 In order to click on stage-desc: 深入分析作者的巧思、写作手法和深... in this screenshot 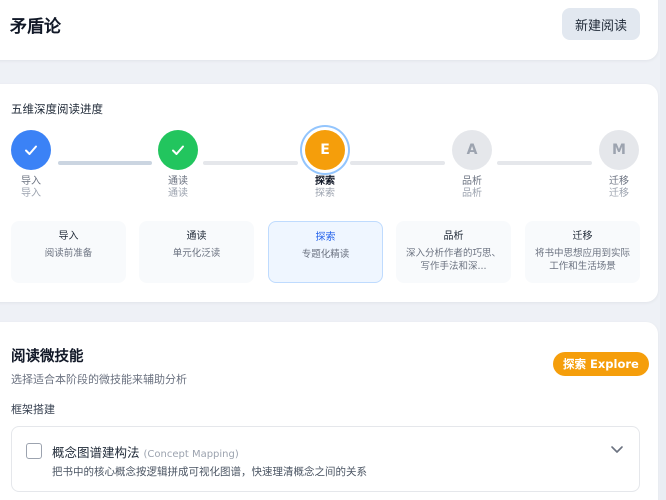, I will do `click(453, 260)`.